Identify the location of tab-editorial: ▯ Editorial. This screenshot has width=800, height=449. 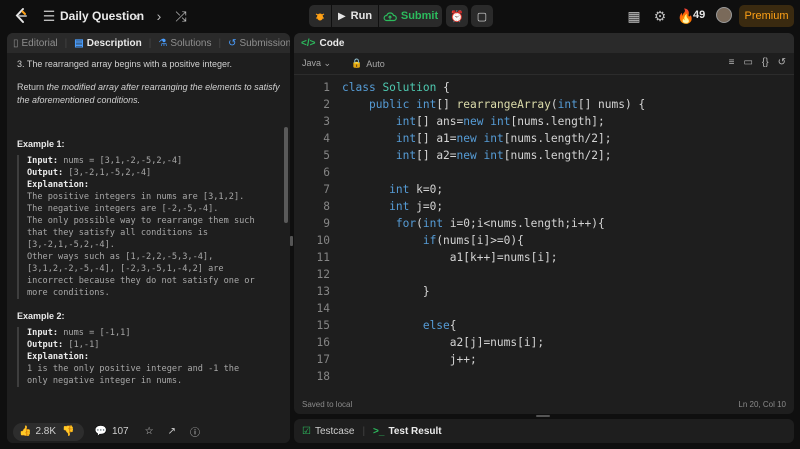
(35, 43).